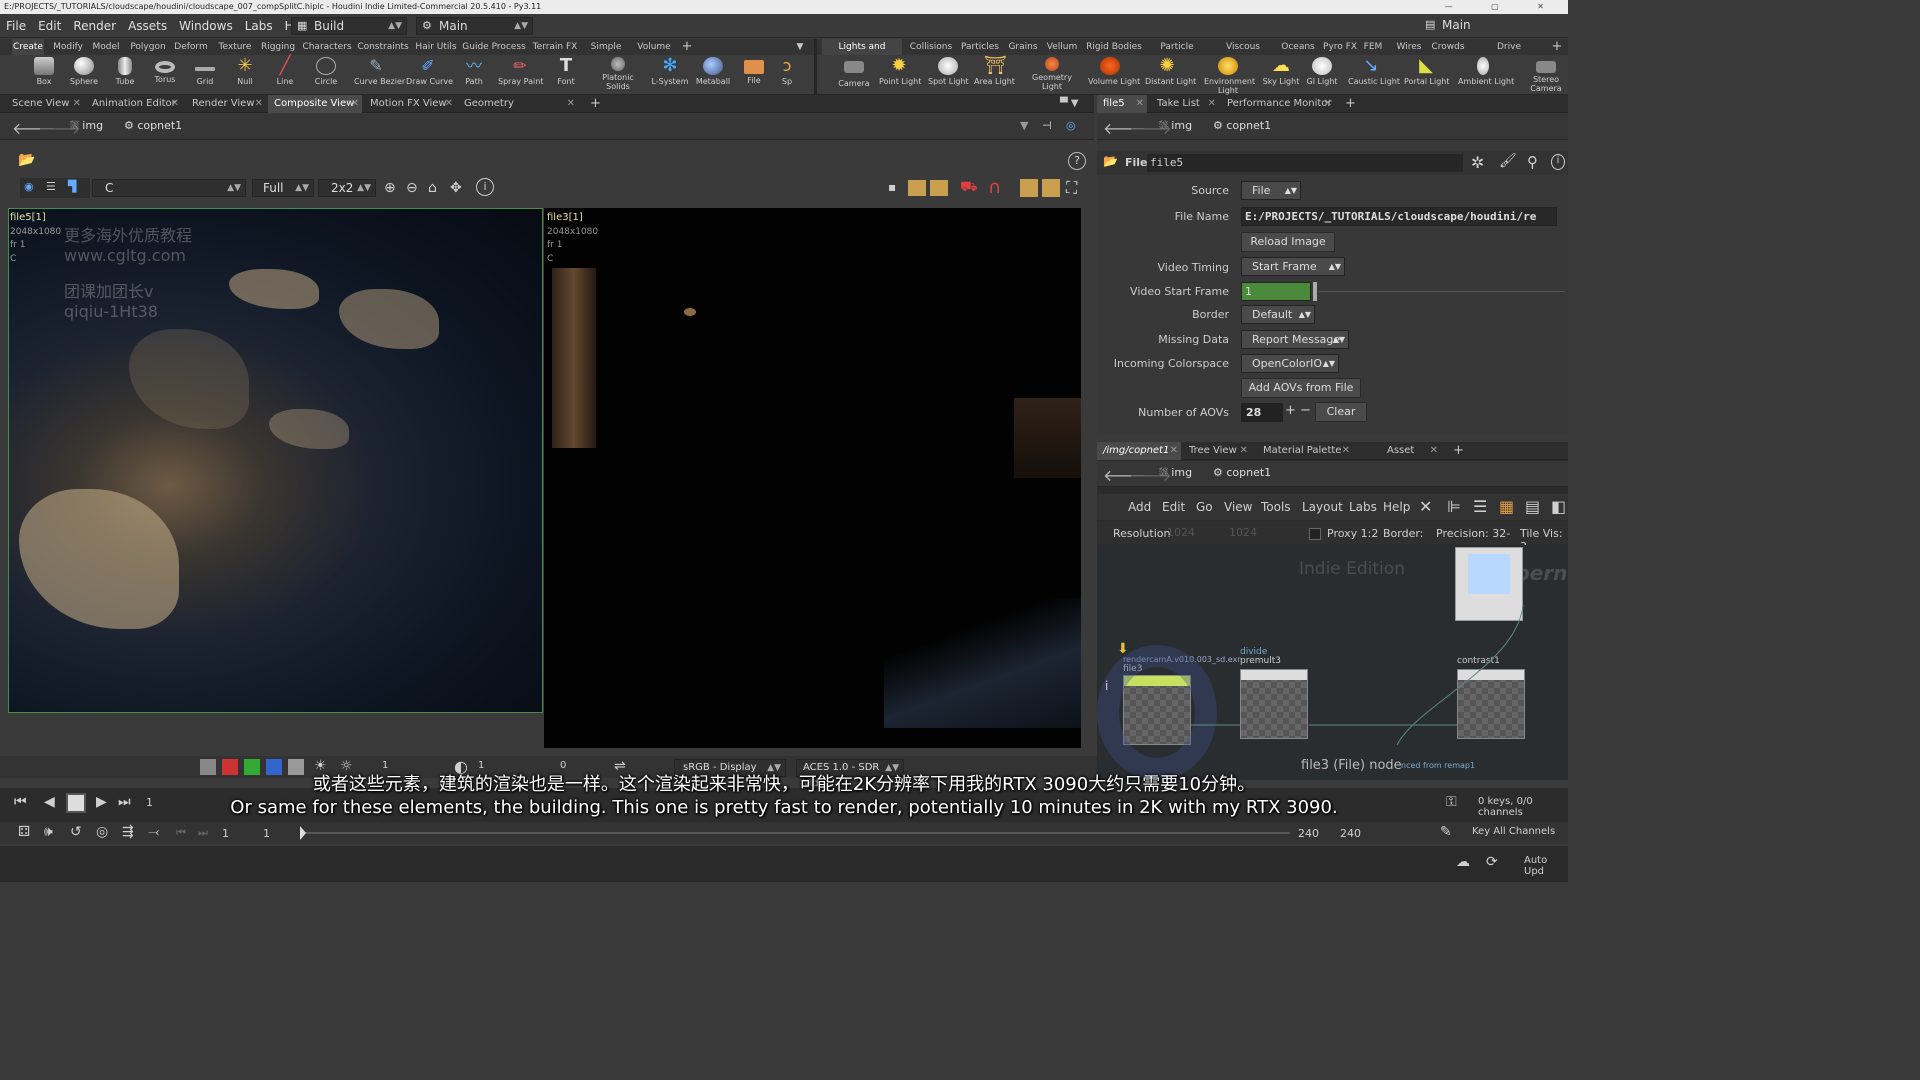 The width and height of the screenshot is (1920, 1080). What do you see at coordinates (1114, 76) in the screenshot?
I see `tool-volume-light: Volume Light` at bounding box center [1114, 76].